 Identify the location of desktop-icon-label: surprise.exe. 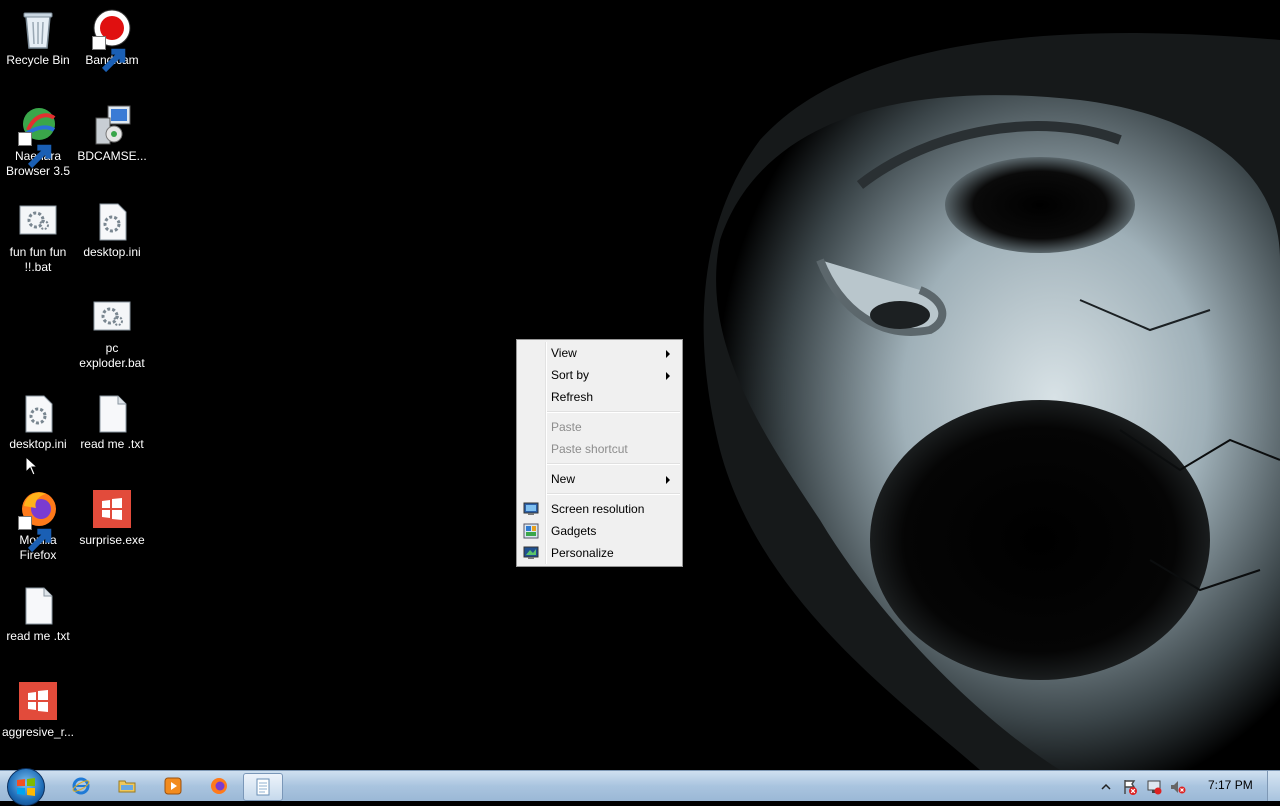
(112, 540).